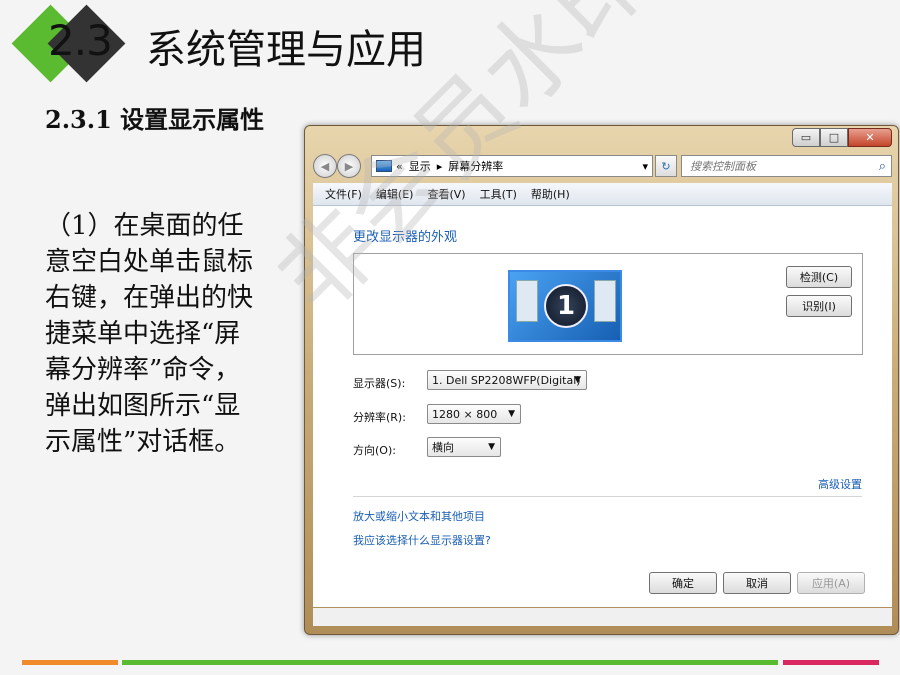 The image size is (900, 675). I want to click on divider, so click(607, 496).